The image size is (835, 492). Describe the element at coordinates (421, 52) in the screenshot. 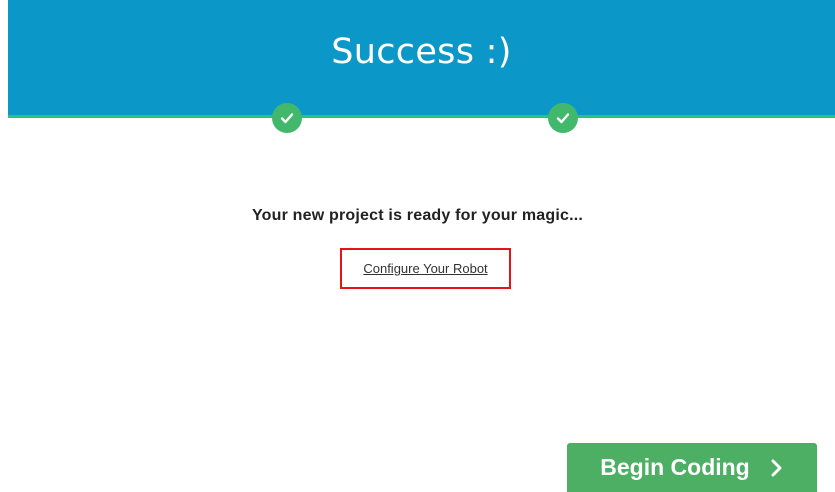

I see `page-title: Success :)` at that location.